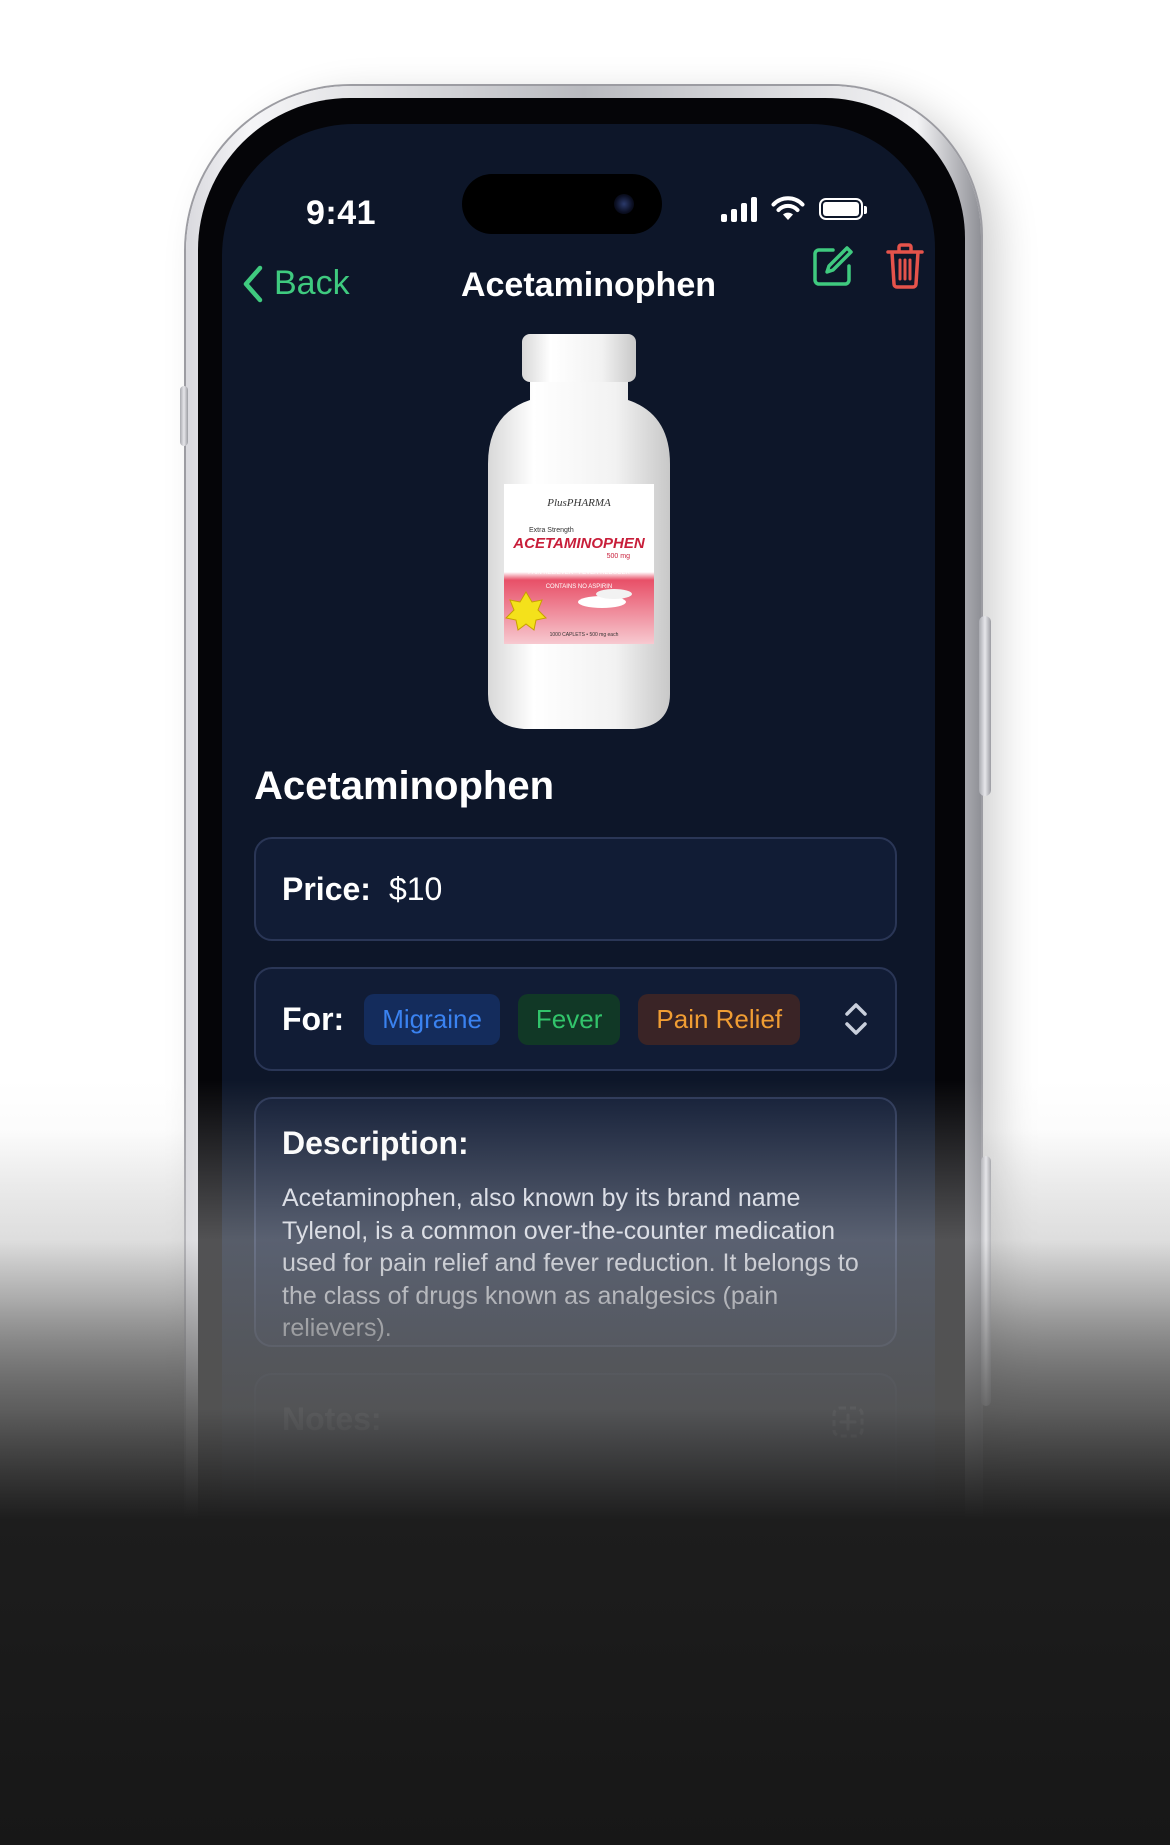 The height and width of the screenshot is (1845, 1170). I want to click on nav-actions, so click(868, 266).